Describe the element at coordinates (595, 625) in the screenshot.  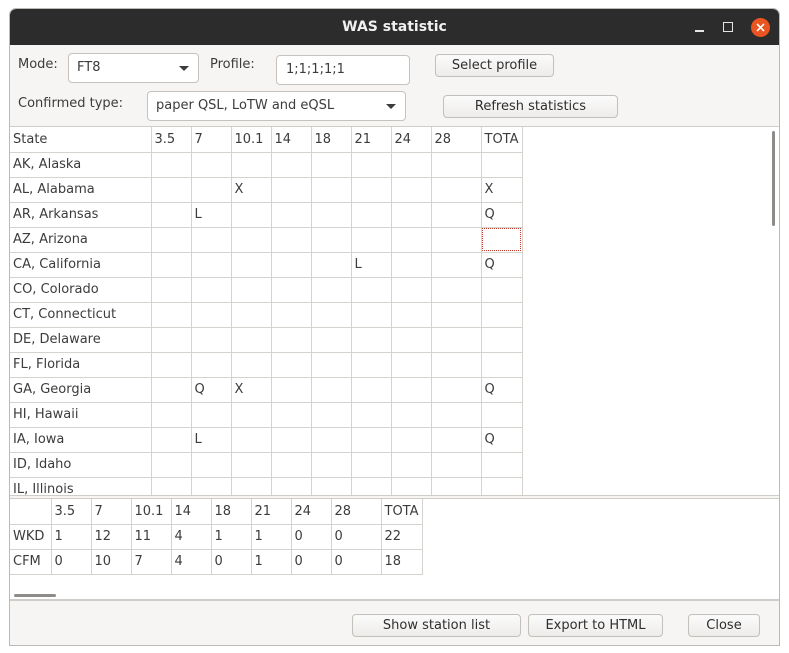
I see `export-to-html-button: Export to HTML` at that location.